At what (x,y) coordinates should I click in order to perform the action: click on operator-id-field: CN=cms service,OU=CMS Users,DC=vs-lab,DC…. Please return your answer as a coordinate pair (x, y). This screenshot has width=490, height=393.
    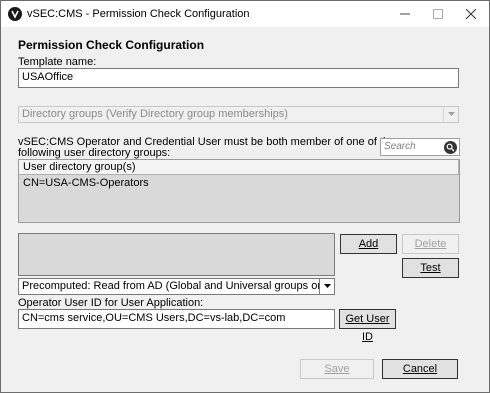
    Looking at the image, I should click on (176, 319).